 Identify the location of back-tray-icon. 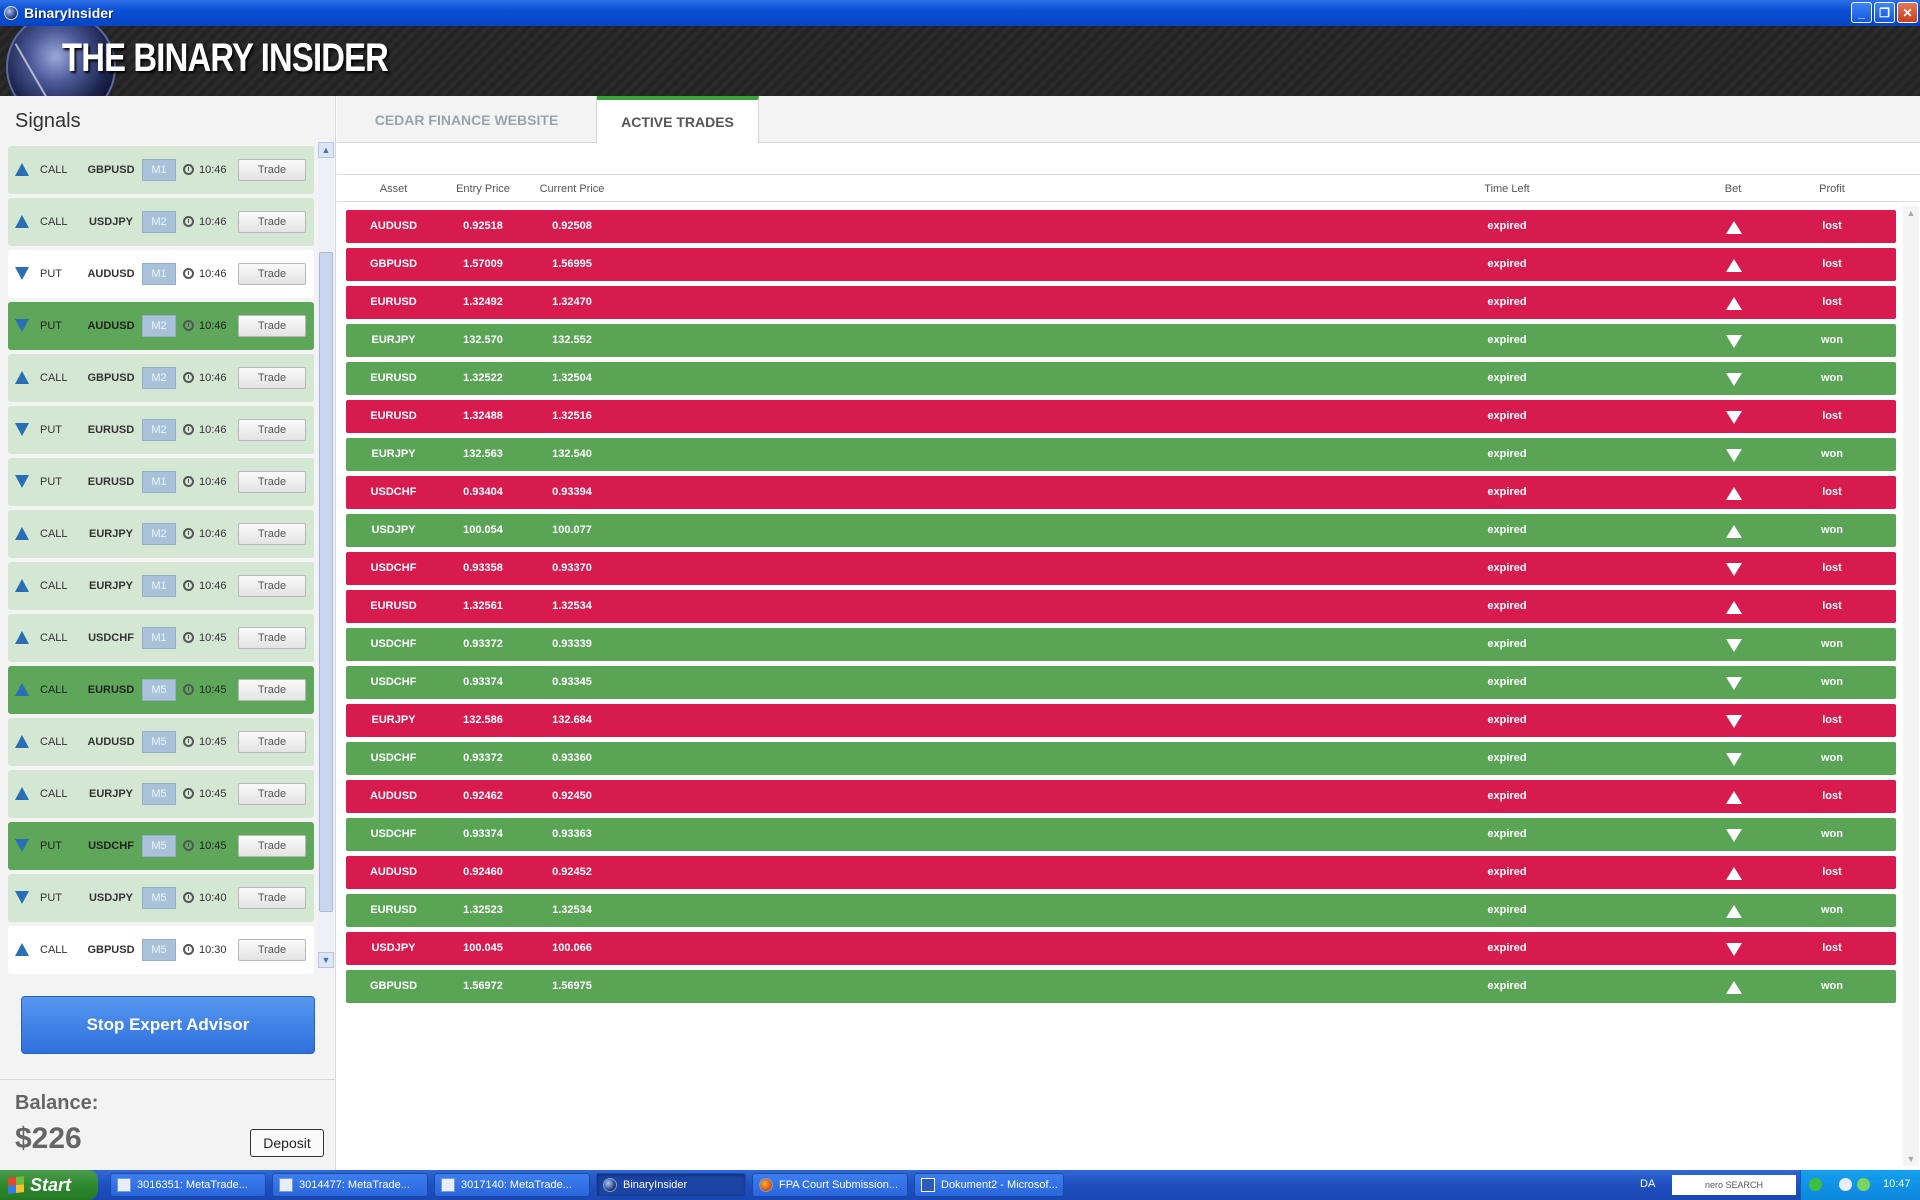
(1845, 1184).